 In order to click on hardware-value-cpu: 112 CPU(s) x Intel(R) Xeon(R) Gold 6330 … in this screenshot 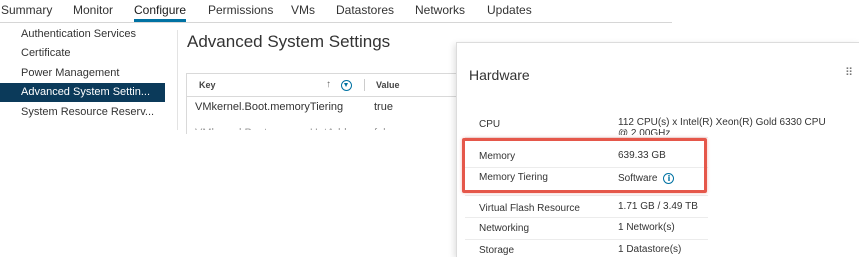, I will do `click(722, 122)`.